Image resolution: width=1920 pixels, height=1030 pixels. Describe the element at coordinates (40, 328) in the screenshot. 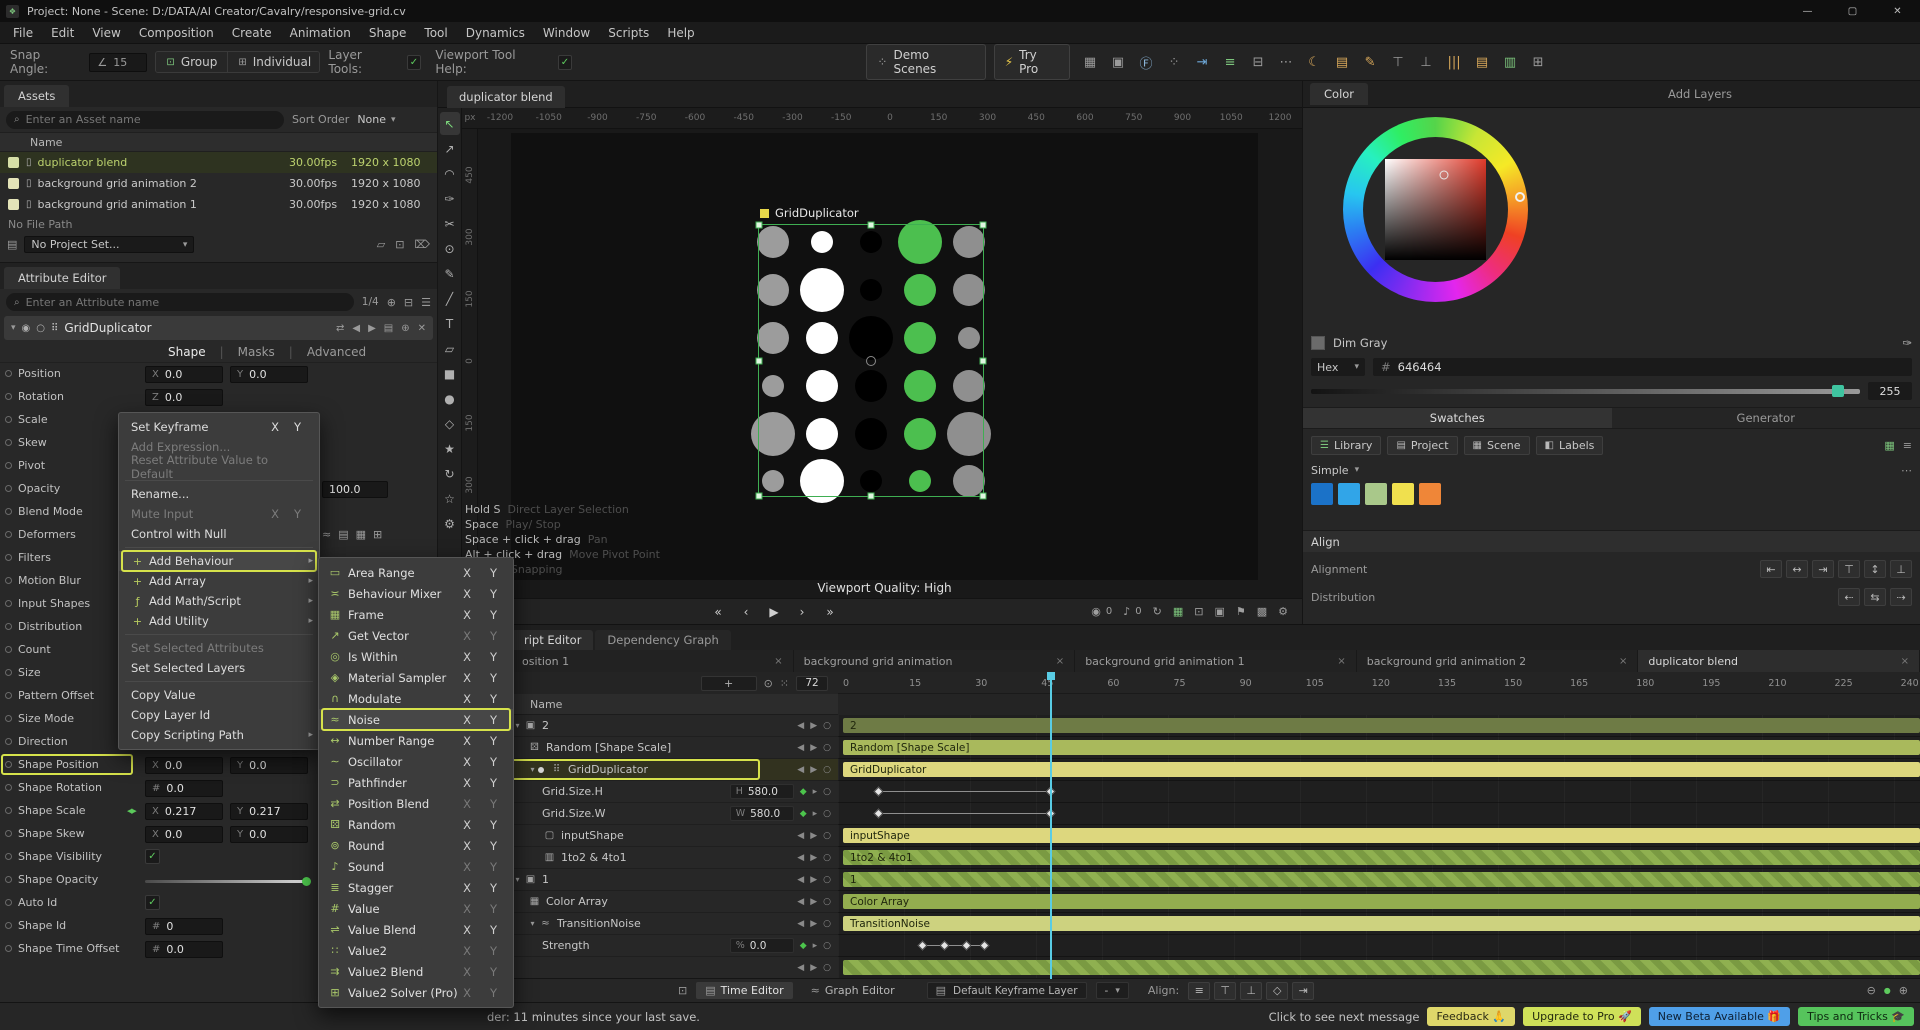

I see `solo-icon: ○` at that location.